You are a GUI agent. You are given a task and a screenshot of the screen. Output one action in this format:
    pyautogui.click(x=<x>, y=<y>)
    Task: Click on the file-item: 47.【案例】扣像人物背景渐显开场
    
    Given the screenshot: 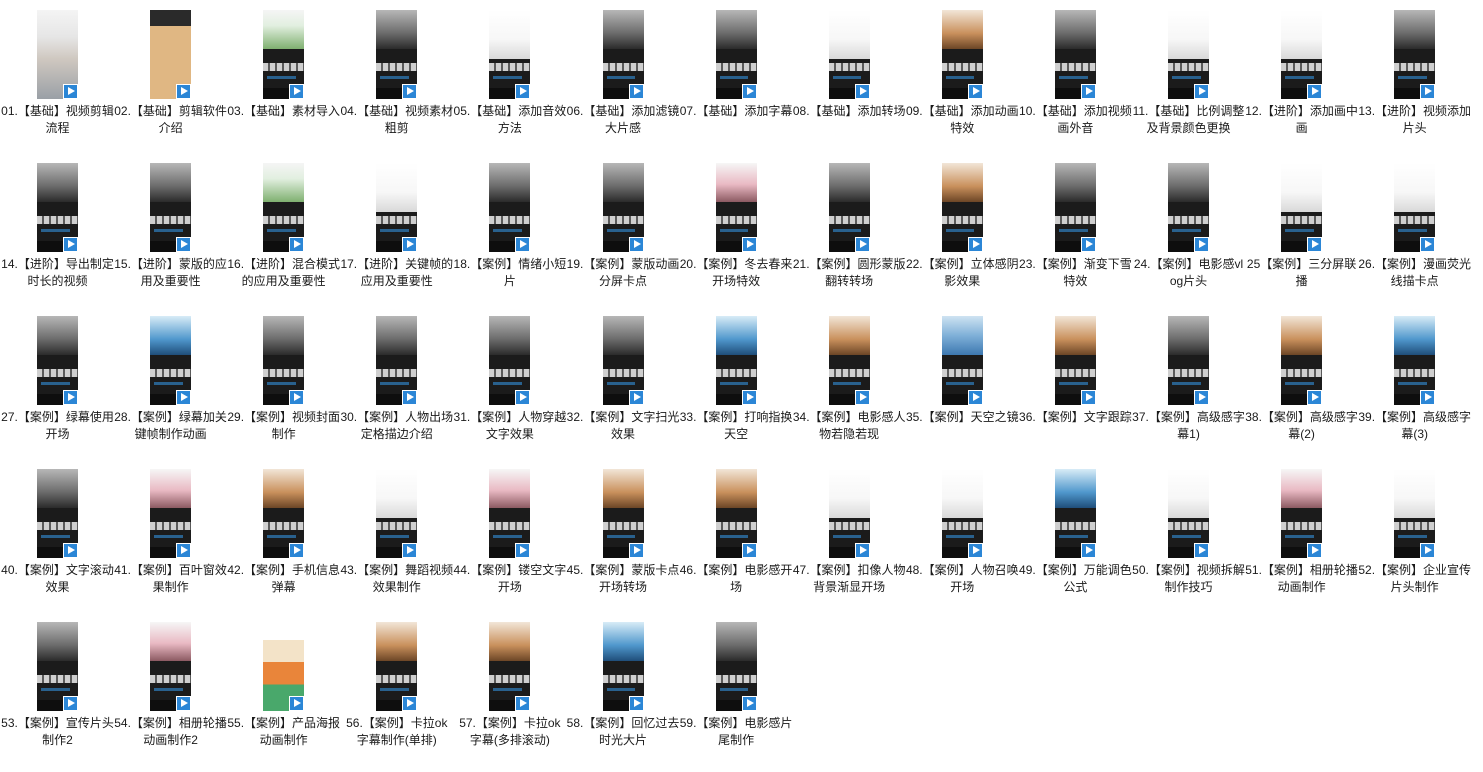 What is the action you would take?
    pyautogui.click(x=849, y=535)
    